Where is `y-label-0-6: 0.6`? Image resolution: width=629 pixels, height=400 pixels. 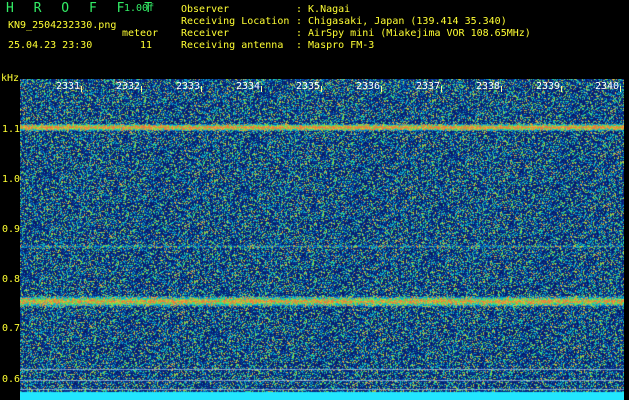
y-label-0-6: 0.6 is located at coordinates (11, 379).